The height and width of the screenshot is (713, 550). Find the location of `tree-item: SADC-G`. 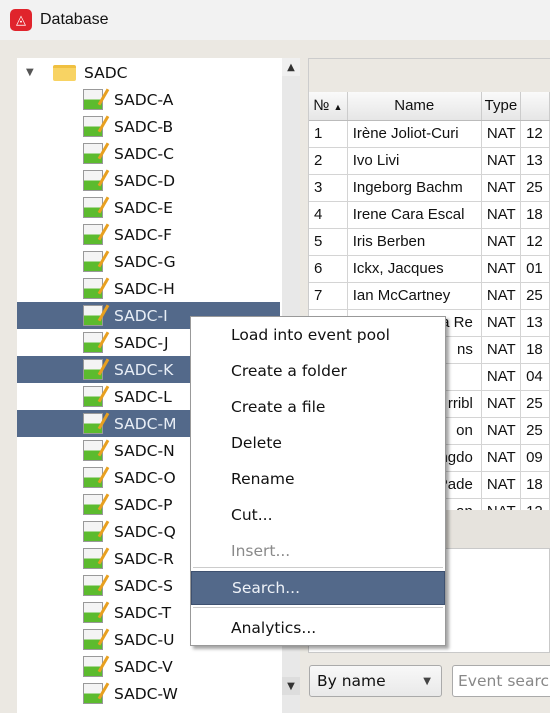

tree-item: SADC-G is located at coordinates (148, 261).